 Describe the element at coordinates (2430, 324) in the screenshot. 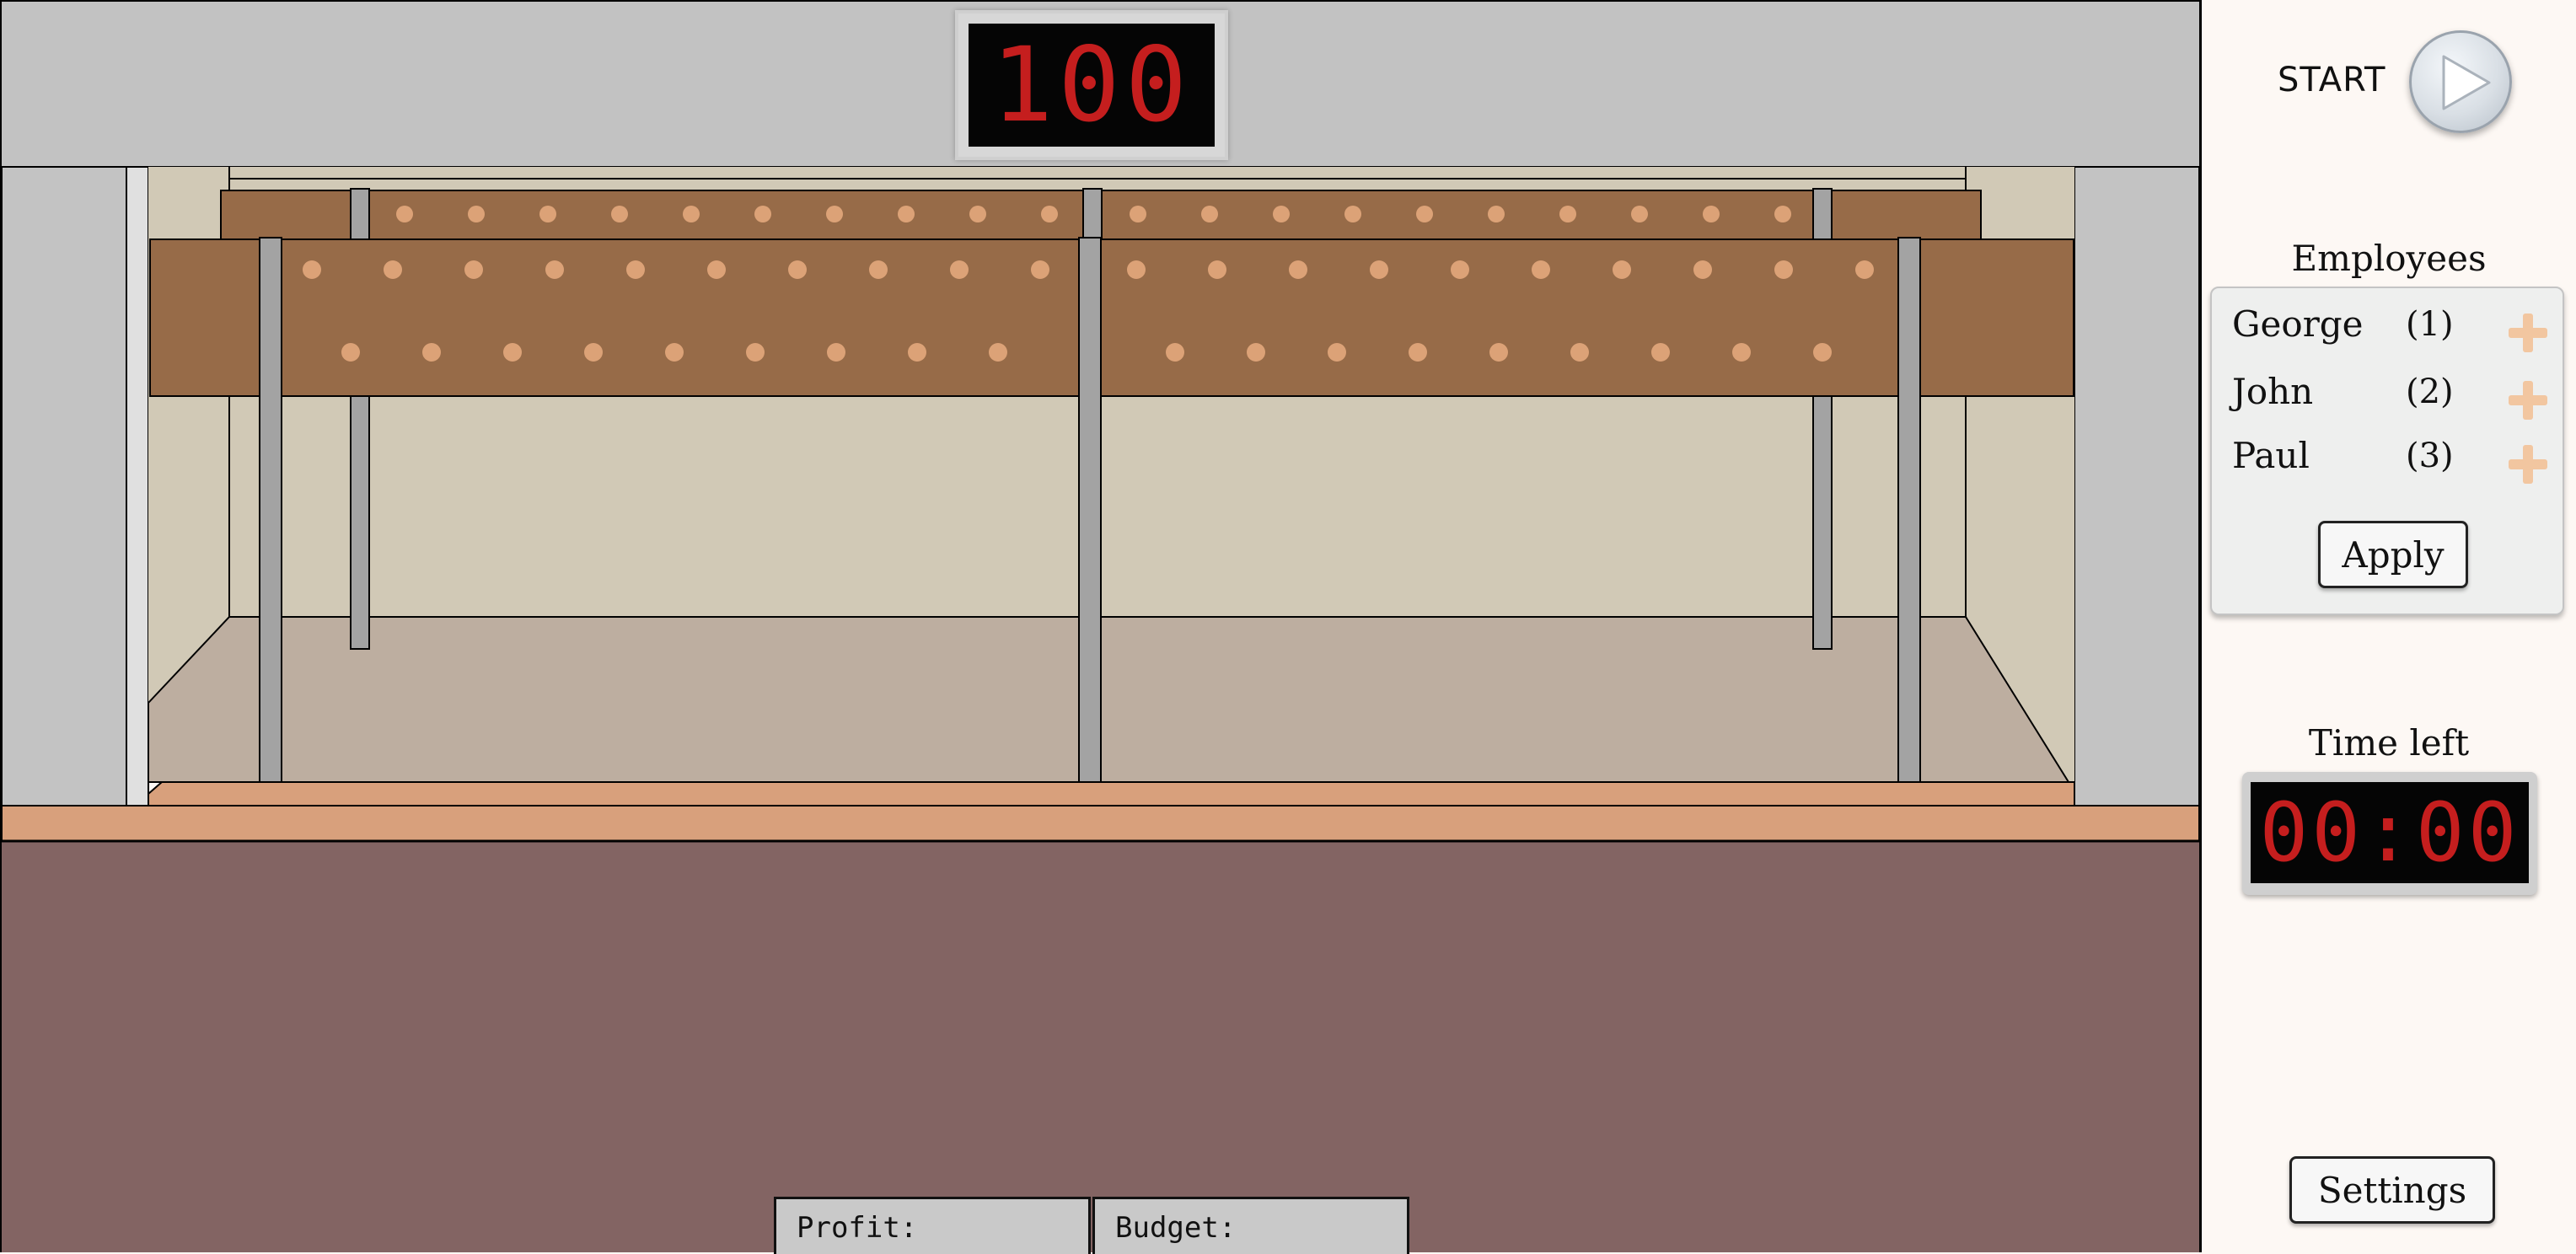

I see `employee-count: (1)` at that location.